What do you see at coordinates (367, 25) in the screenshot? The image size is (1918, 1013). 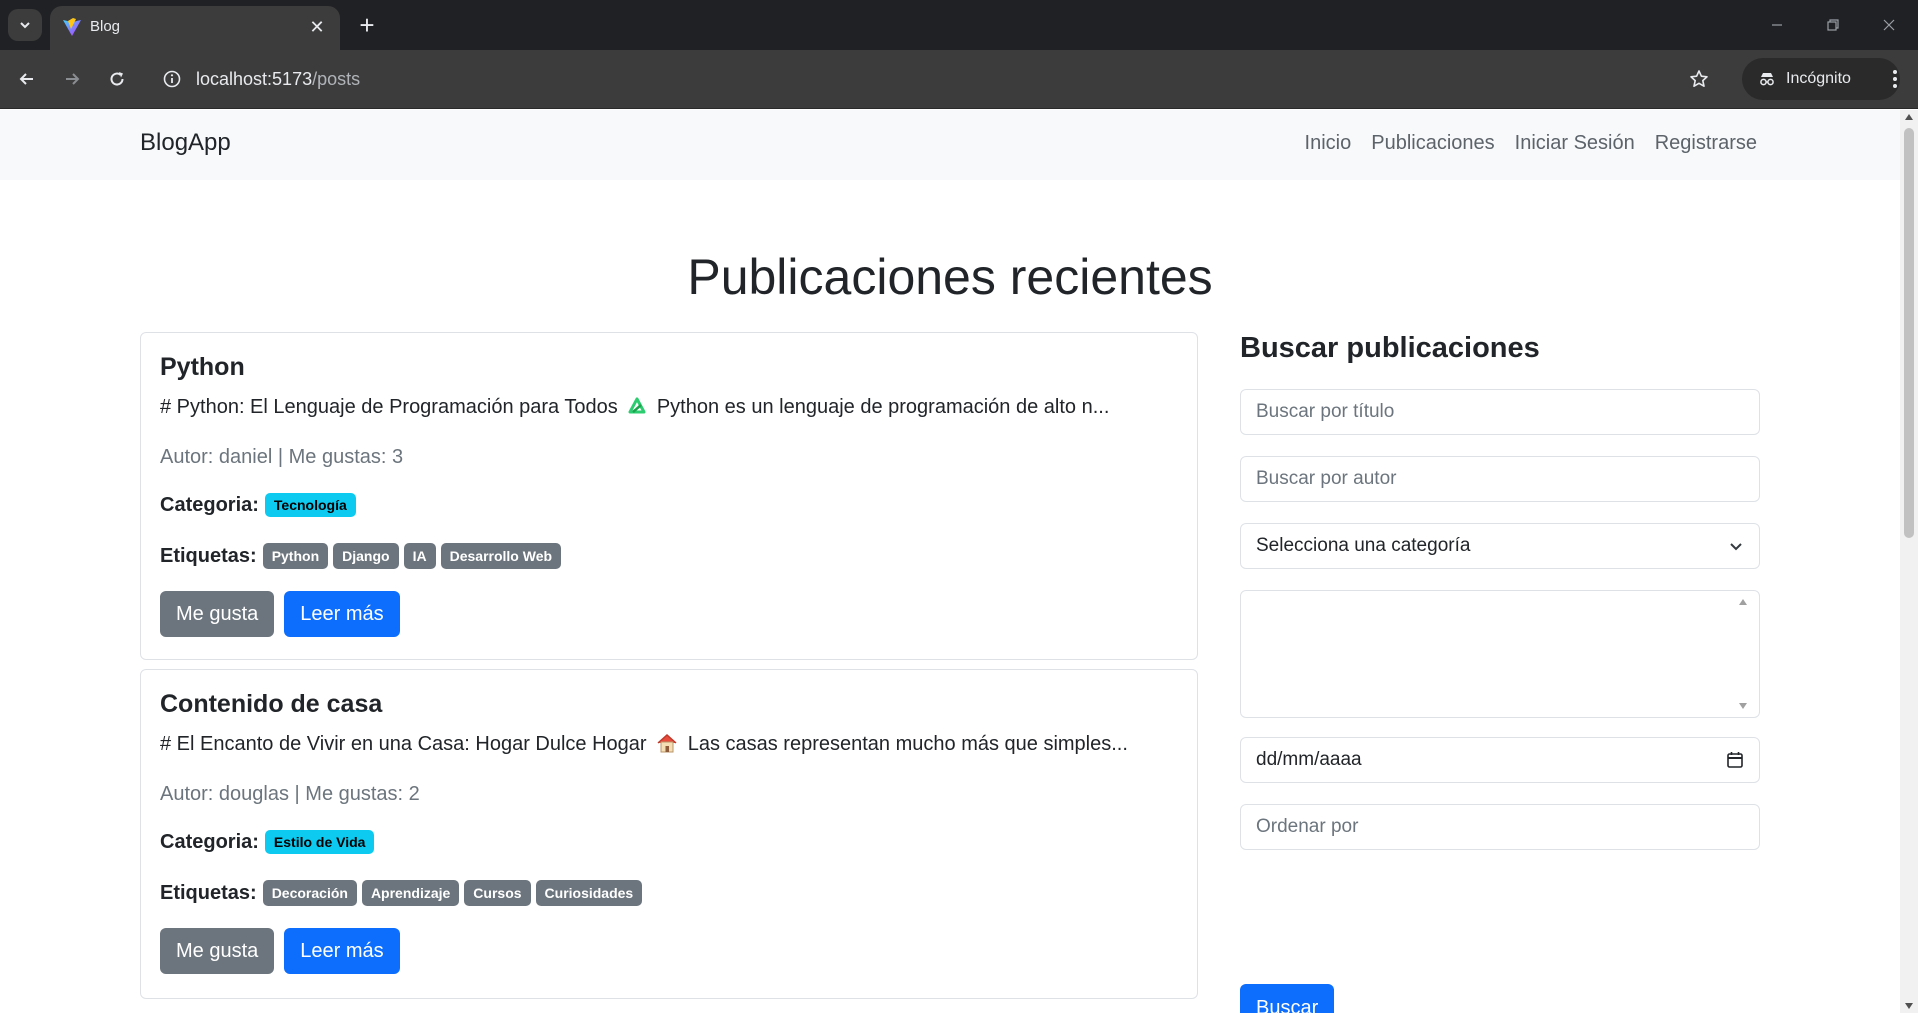 I see `new-tab-button: +` at bounding box center [367, 25].